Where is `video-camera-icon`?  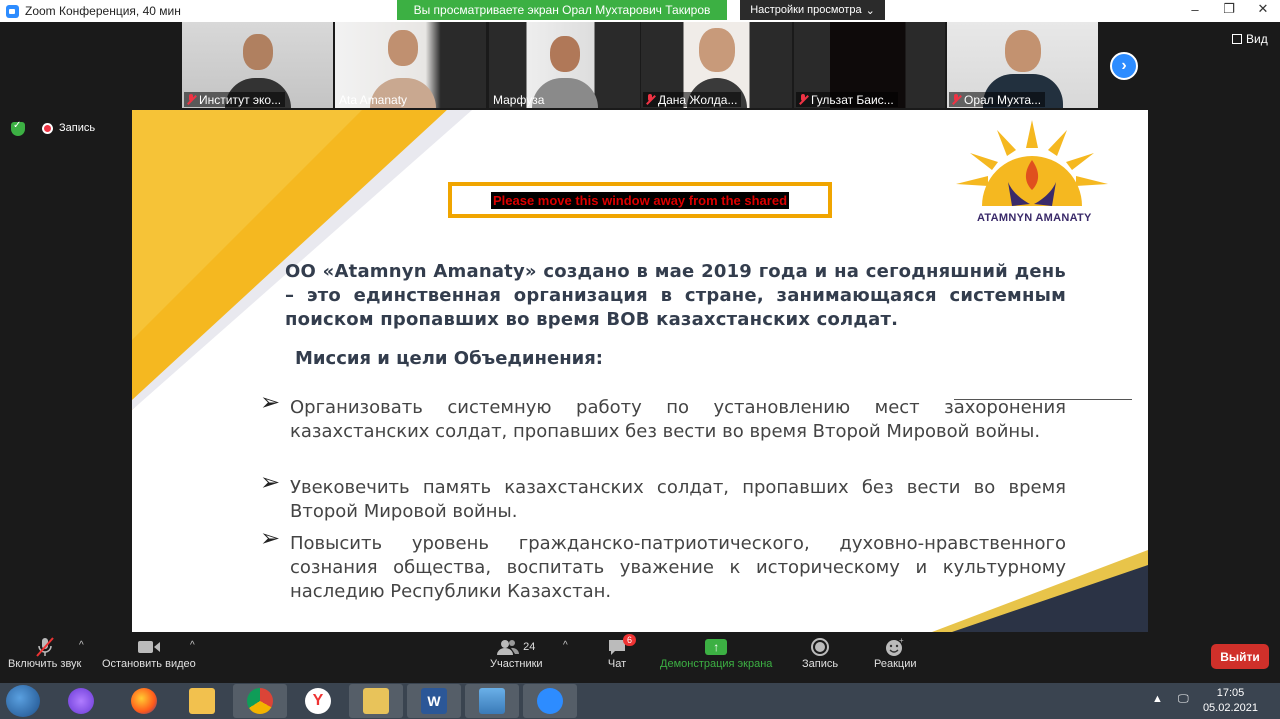 video-camera-icon is located at coordinates (149, 647).